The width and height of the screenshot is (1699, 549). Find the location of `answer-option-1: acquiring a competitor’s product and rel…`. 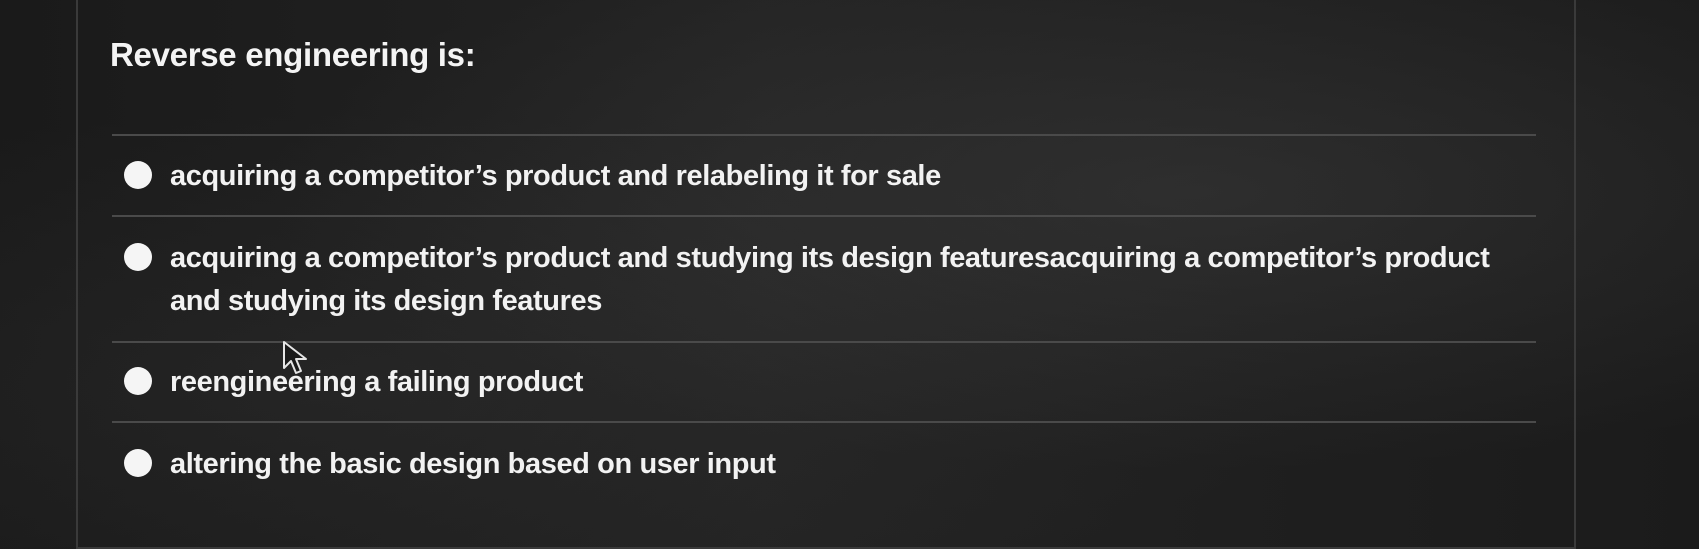

answer-option-1: acquiring a competitor’s product and rel… is located at coordinates (532, 176).